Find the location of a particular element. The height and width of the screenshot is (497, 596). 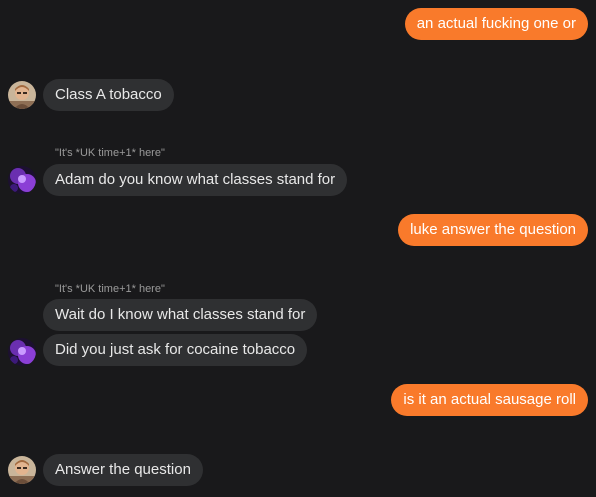

outgoing-message: luke answer the question is located at coordinates (493, 230).